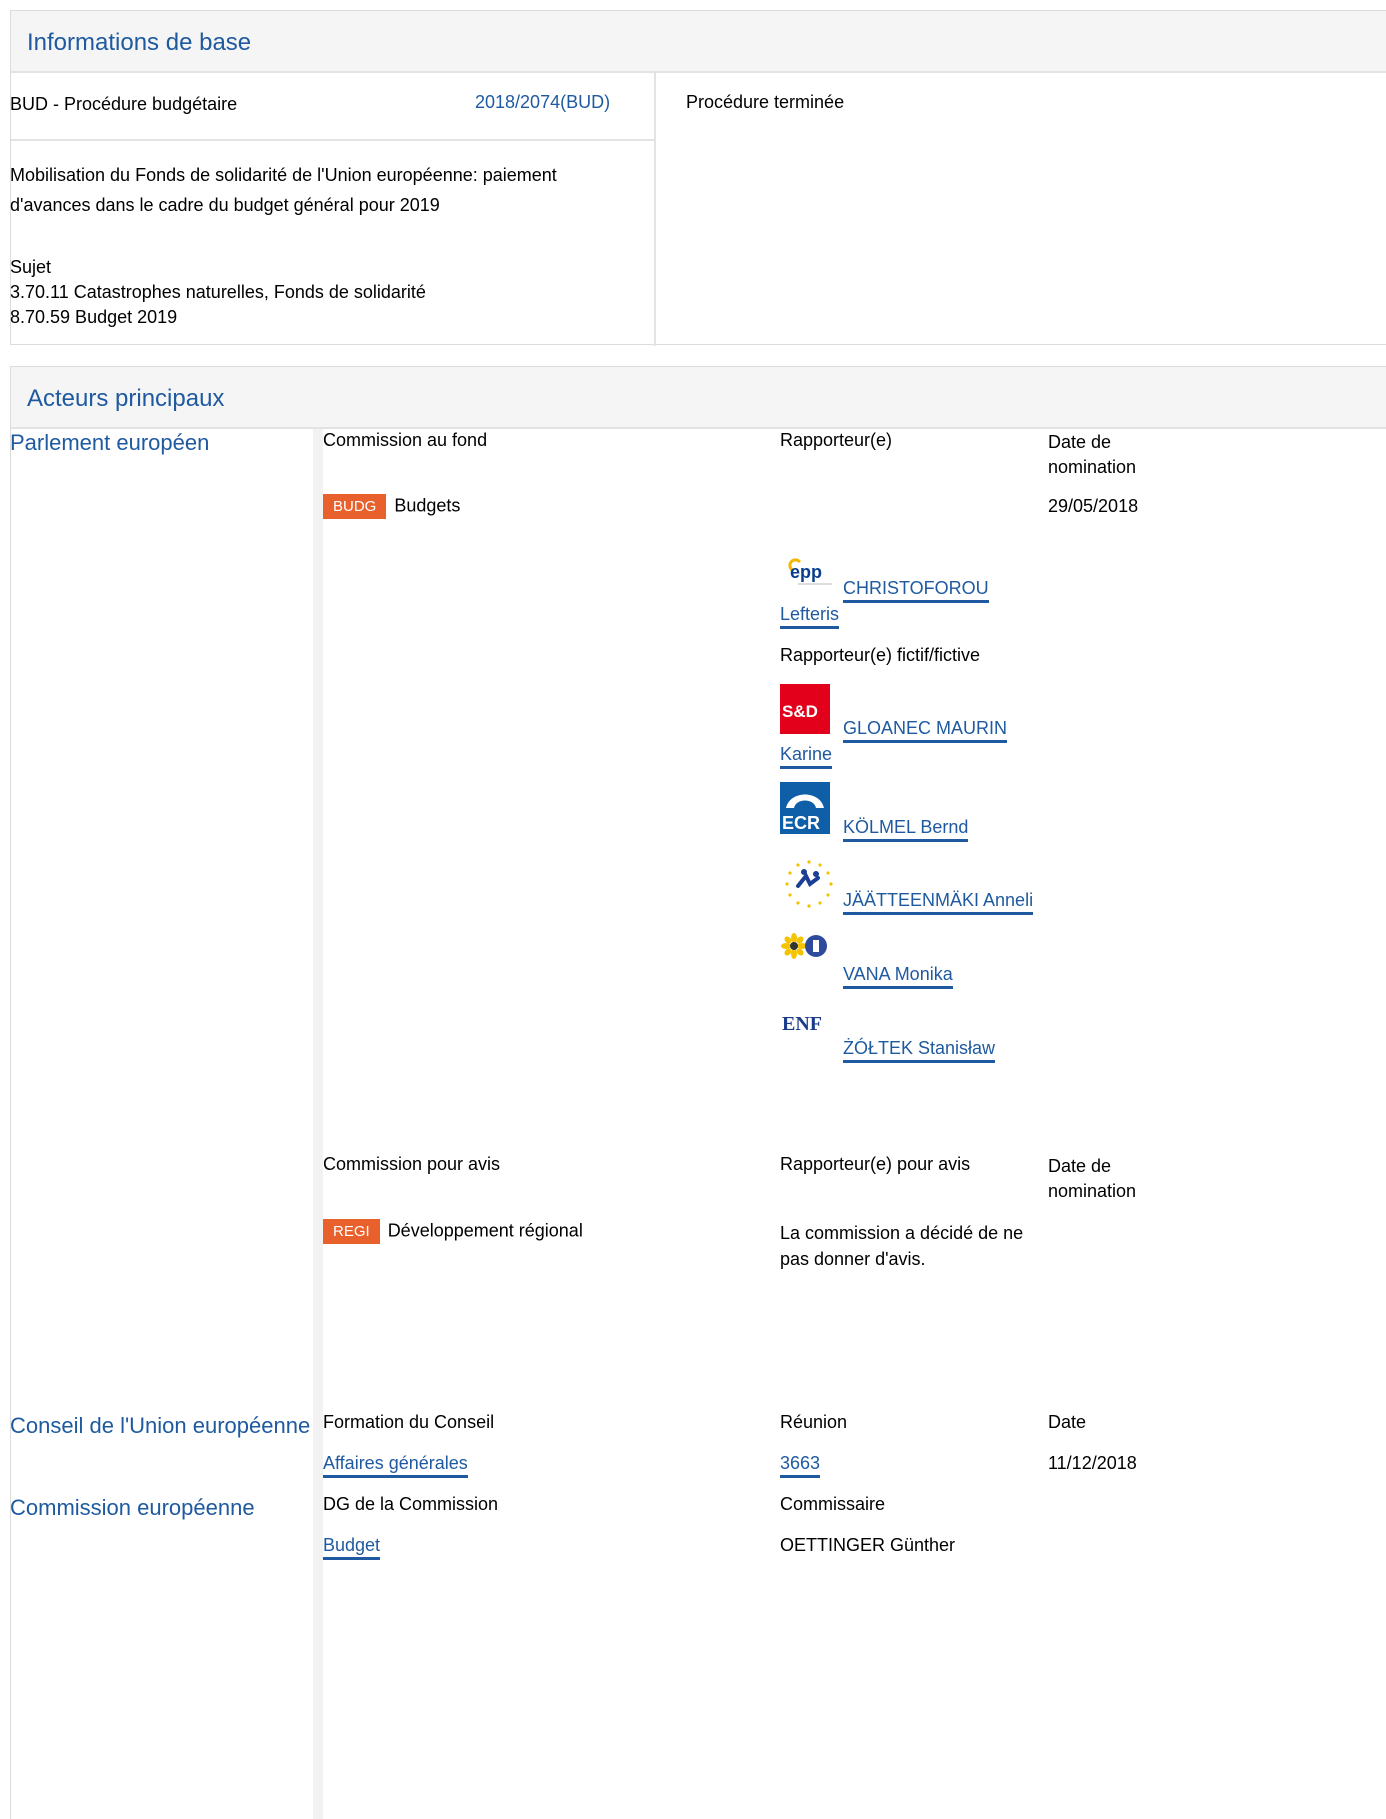 Image resolution: width=1386 pixels, height=1819 pixels. What do you see at coordinates (139, 42) in the screenshot?
I see `basic-info-title: Informations de base` at bounding box center [139, 42].